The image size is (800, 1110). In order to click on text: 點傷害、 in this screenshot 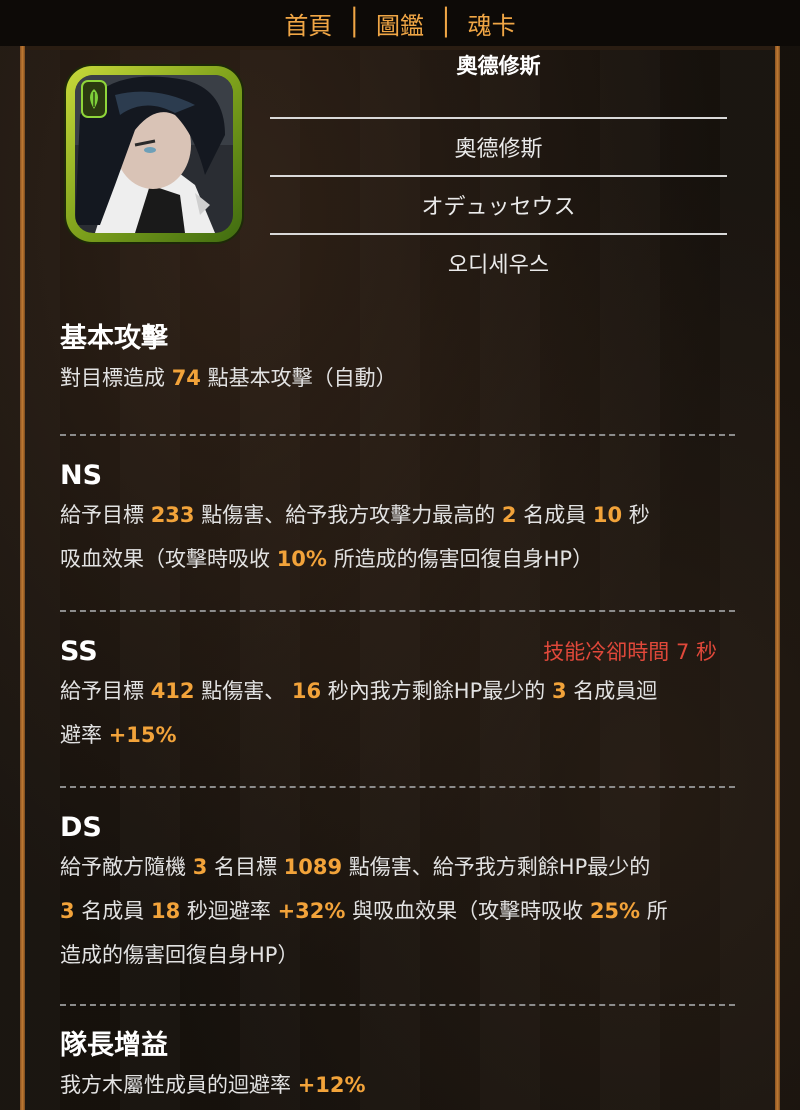, I will do `click(243, 691)`.